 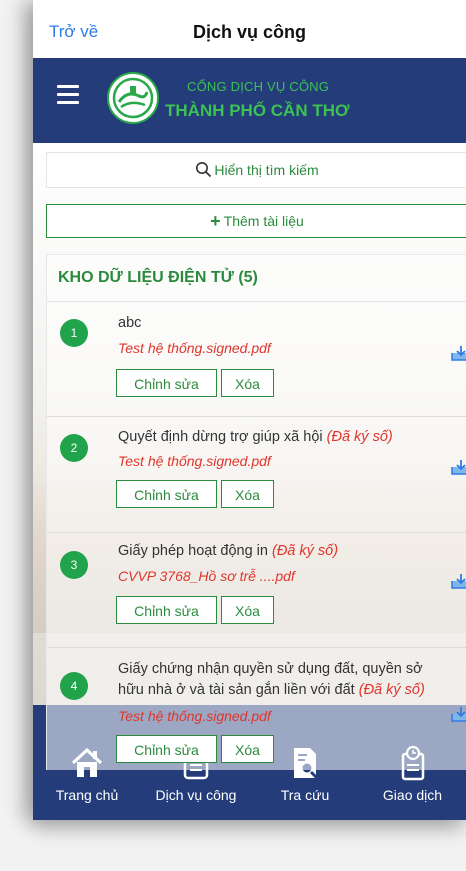 What do you see at coordinates (258, 86) in the screenshot?
I see `portal-subtitle: CỔNG DỊCH VỤ CÔNG` at bounding box center [258, 86].